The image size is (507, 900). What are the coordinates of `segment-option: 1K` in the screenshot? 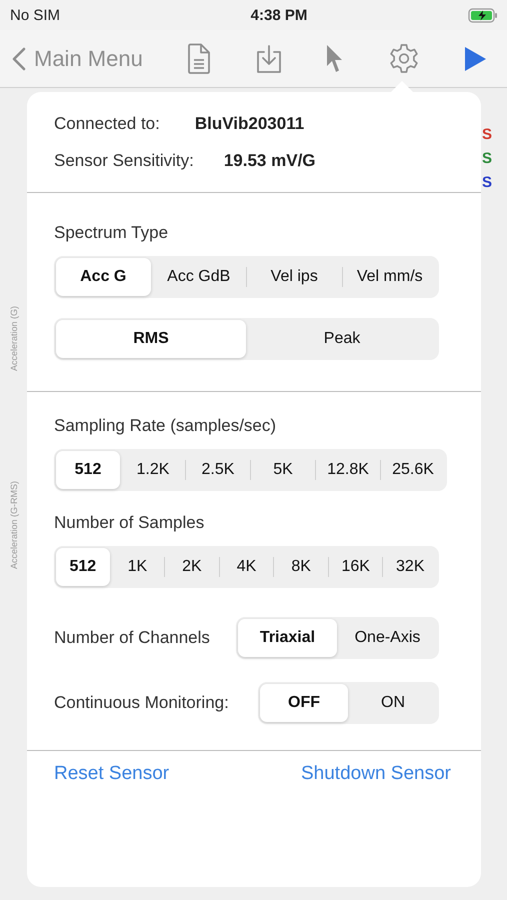 It's located at (137, 567).